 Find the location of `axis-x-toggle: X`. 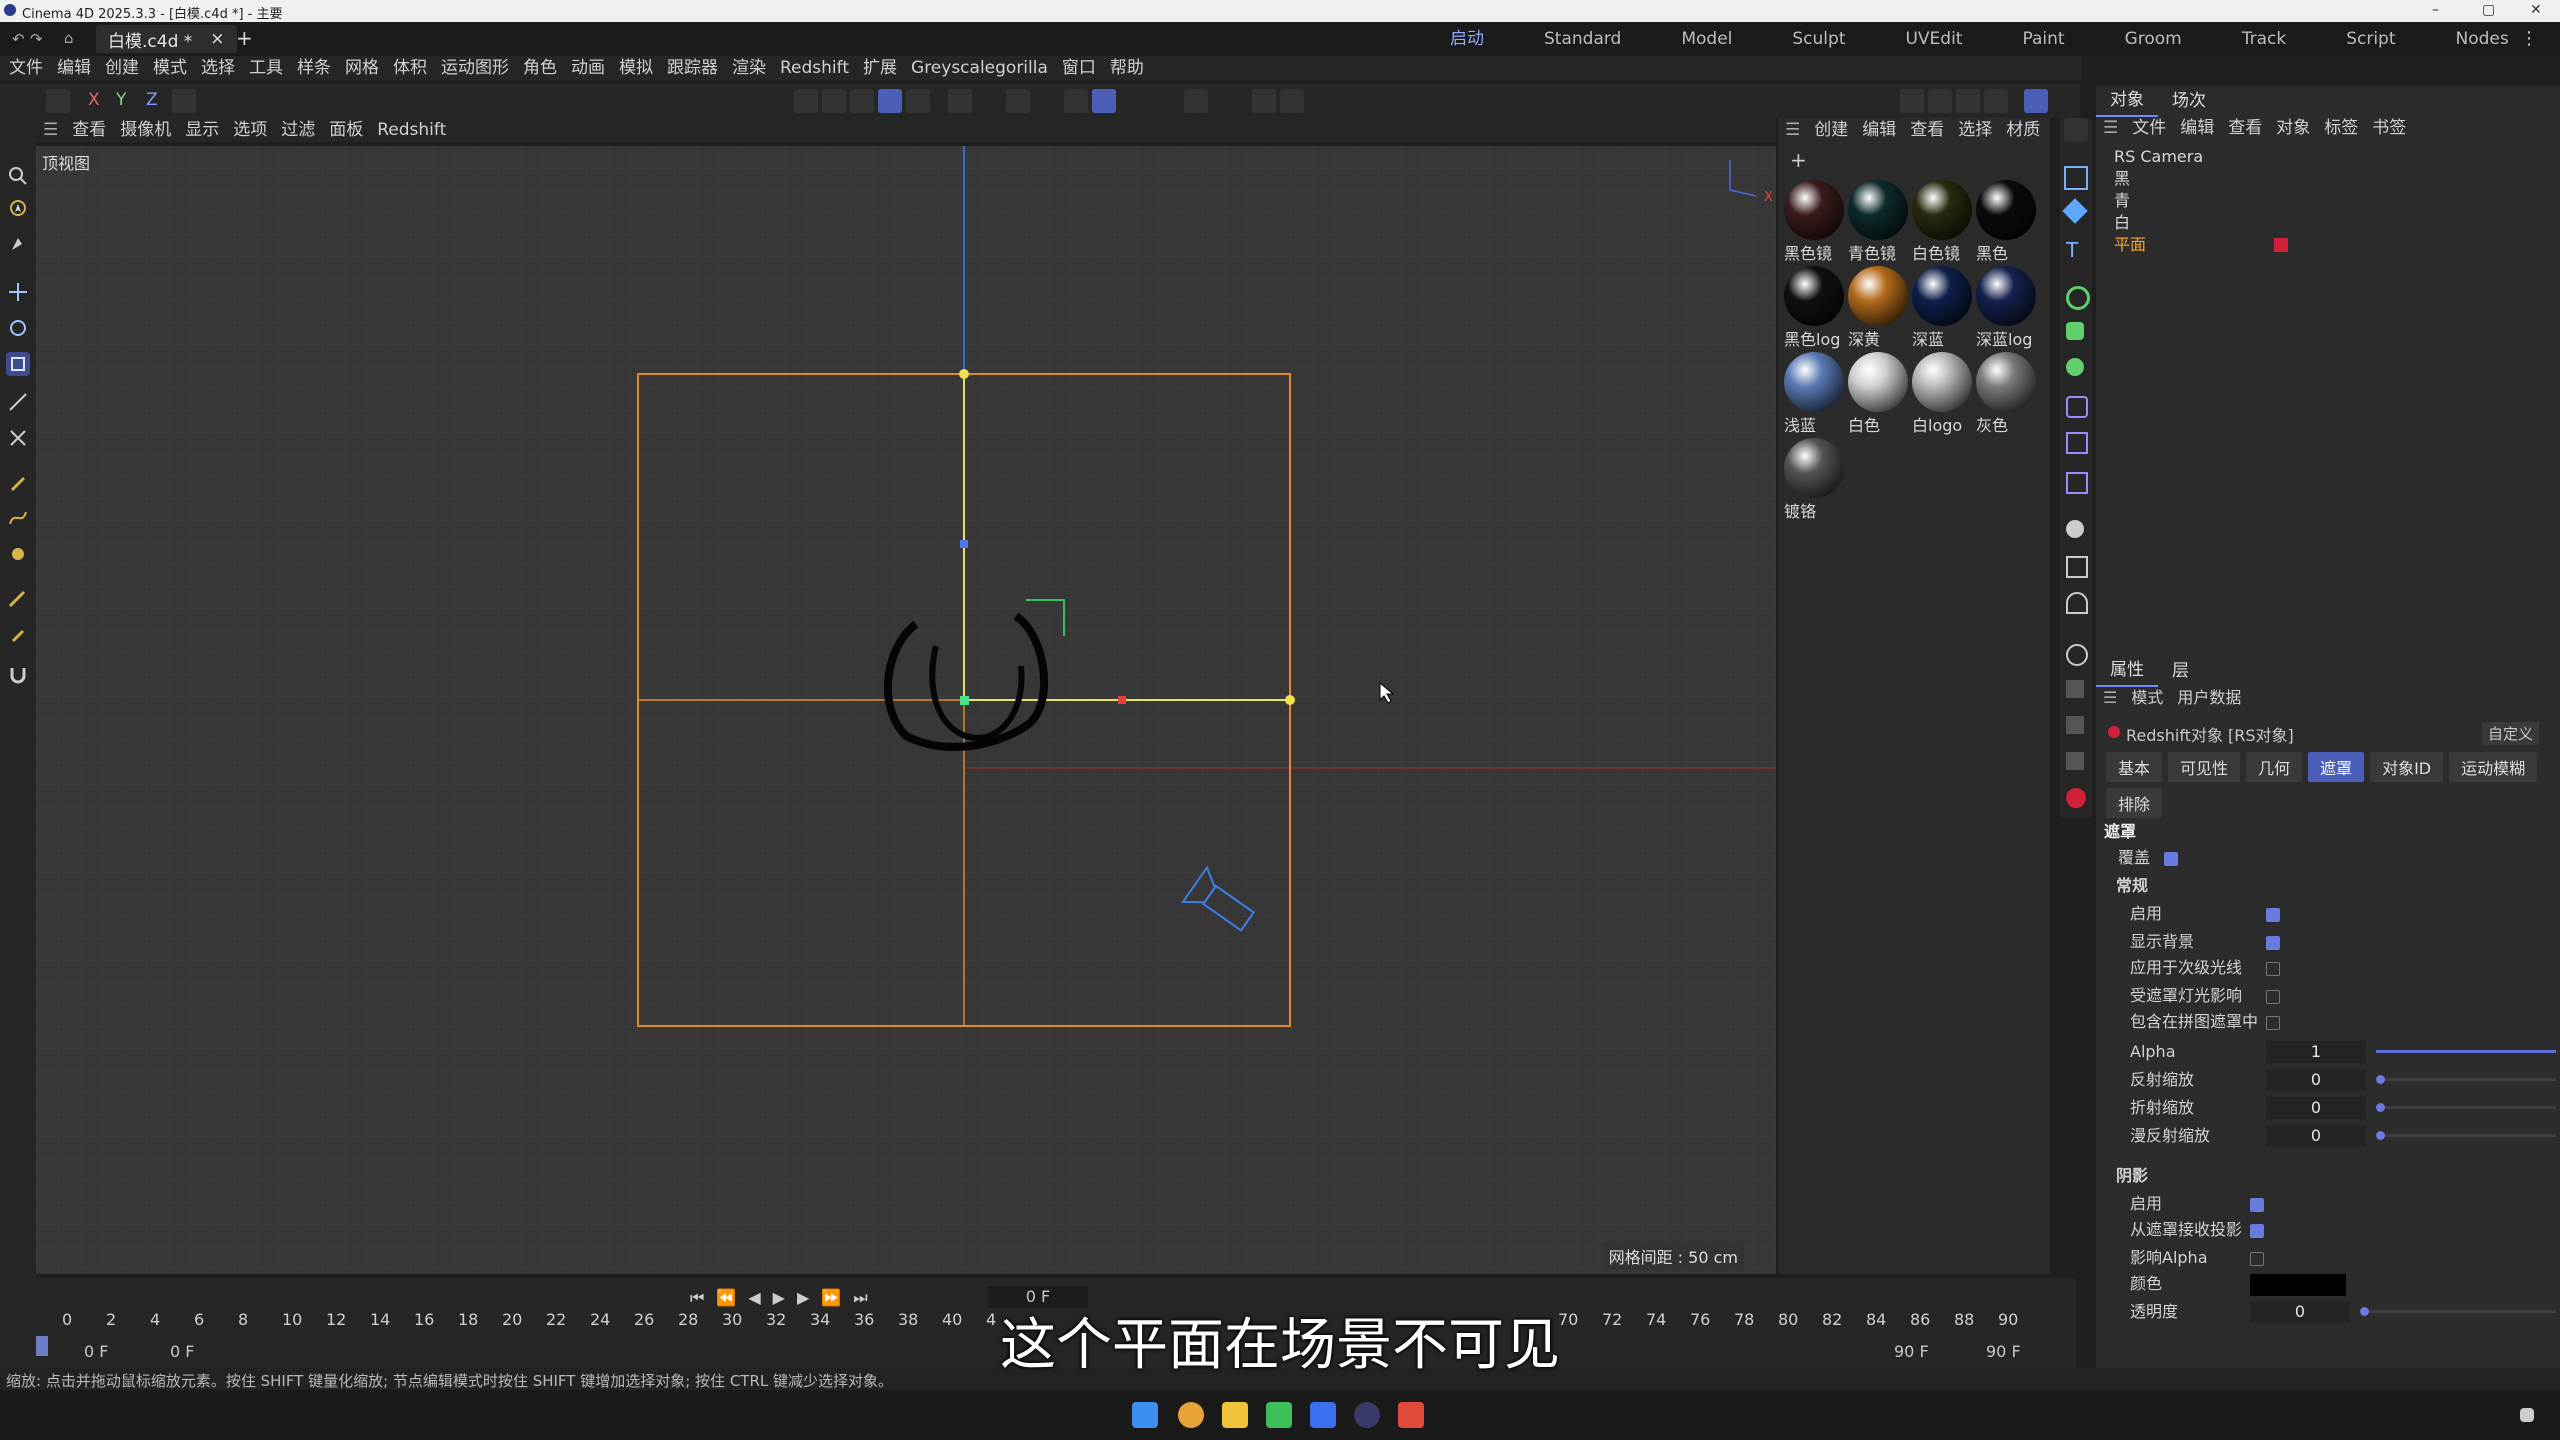

axis-x-toggle: X is located at coordinates (94, 100).